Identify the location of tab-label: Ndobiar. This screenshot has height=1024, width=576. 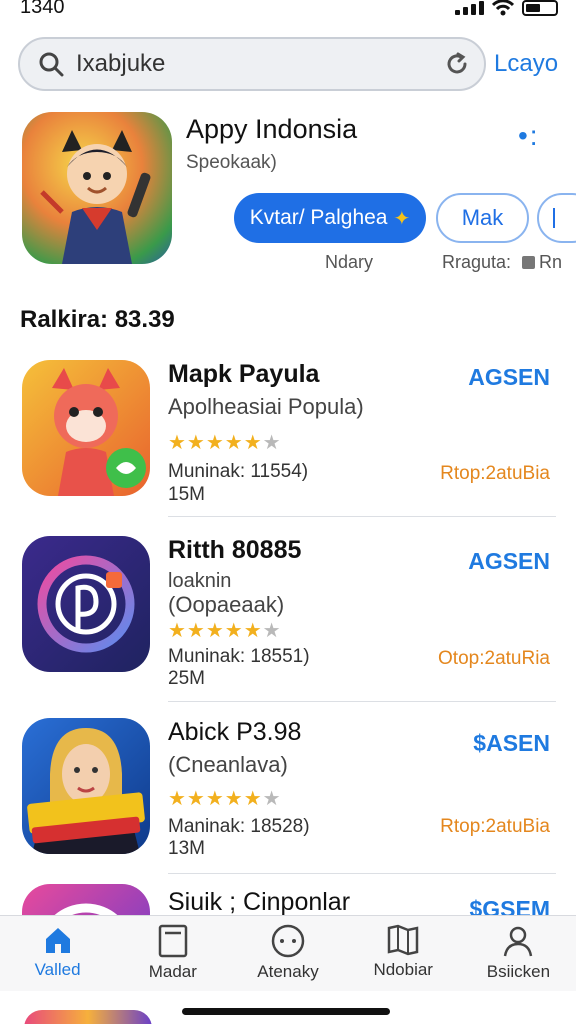
(403, 969).